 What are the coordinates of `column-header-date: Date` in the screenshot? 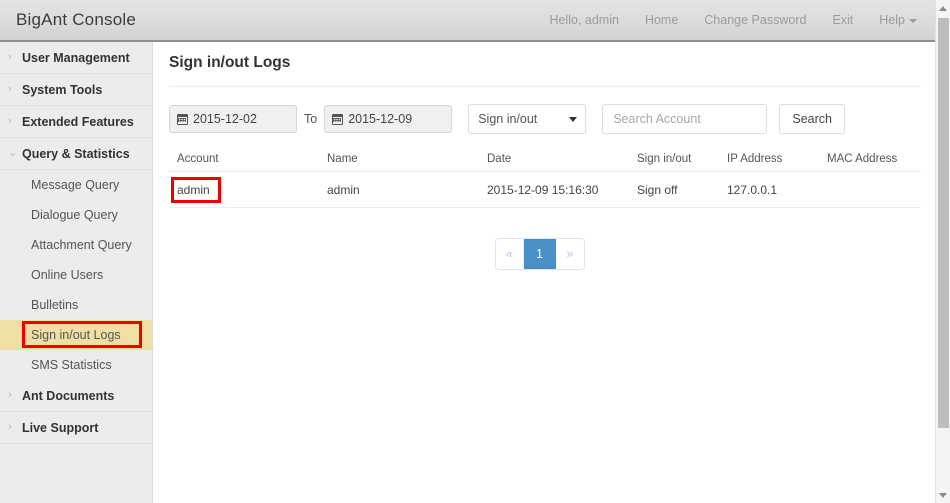 It's located at (499, 158).